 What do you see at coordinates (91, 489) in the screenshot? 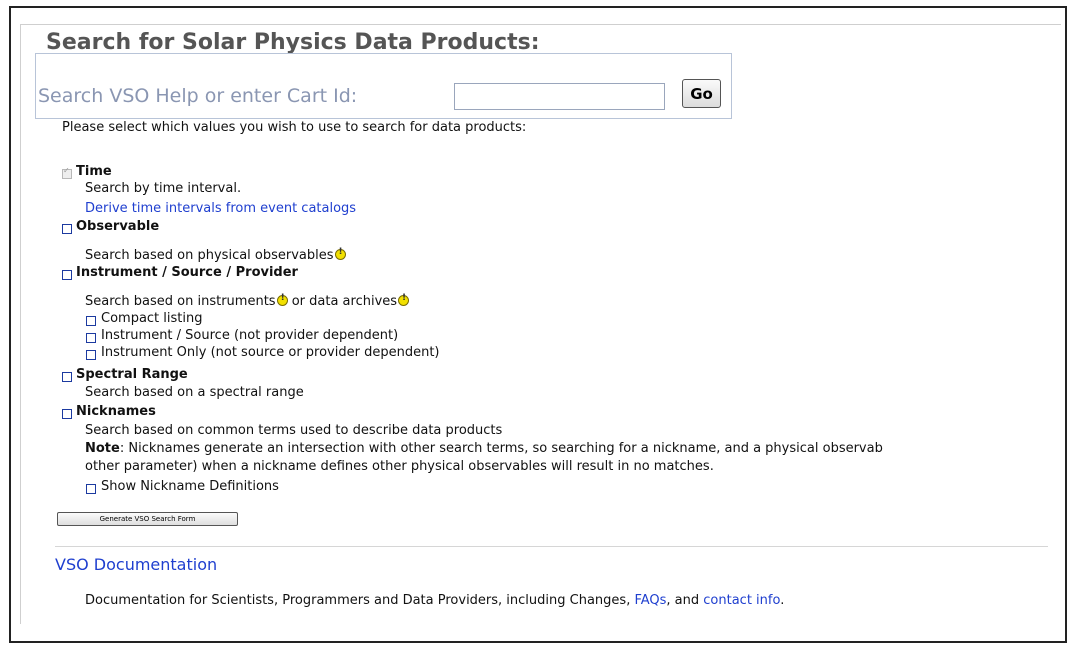
I see `show-nickname-definitions-checkbox` at bounding box center [91, 489].